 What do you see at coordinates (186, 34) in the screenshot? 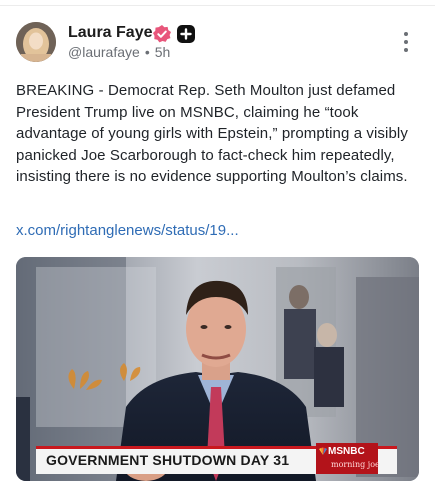
I see `plus-badge-icon` at bounding box center [186, 34].